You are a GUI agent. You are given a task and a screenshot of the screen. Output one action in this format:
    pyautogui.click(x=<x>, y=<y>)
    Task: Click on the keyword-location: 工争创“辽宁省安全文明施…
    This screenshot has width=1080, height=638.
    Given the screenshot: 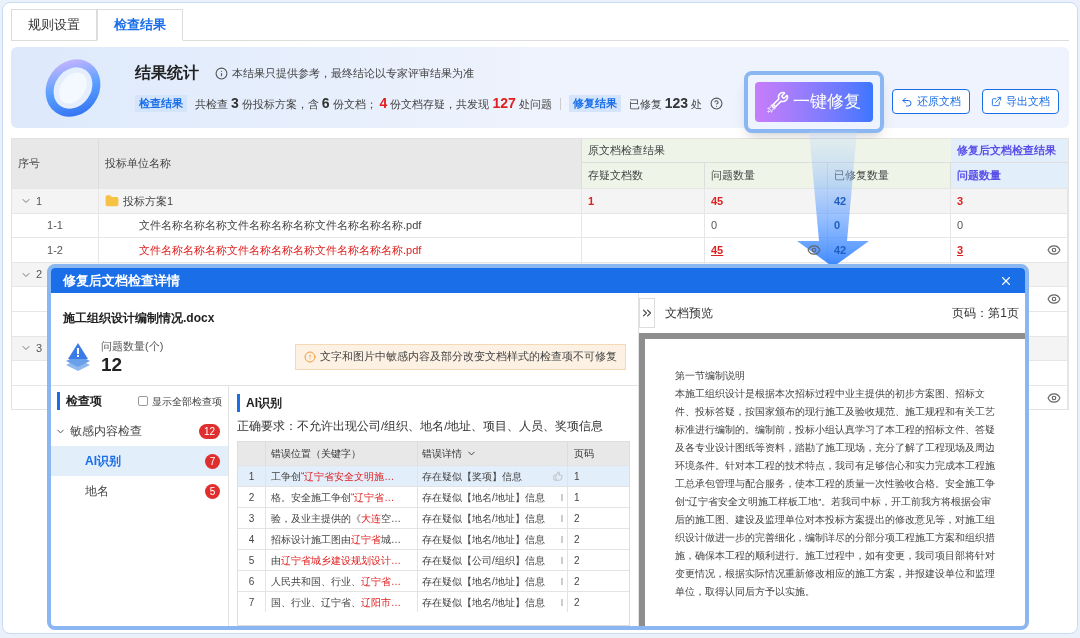 What is the action you would take?
    pyautogui.click(x=333, y=476)
    